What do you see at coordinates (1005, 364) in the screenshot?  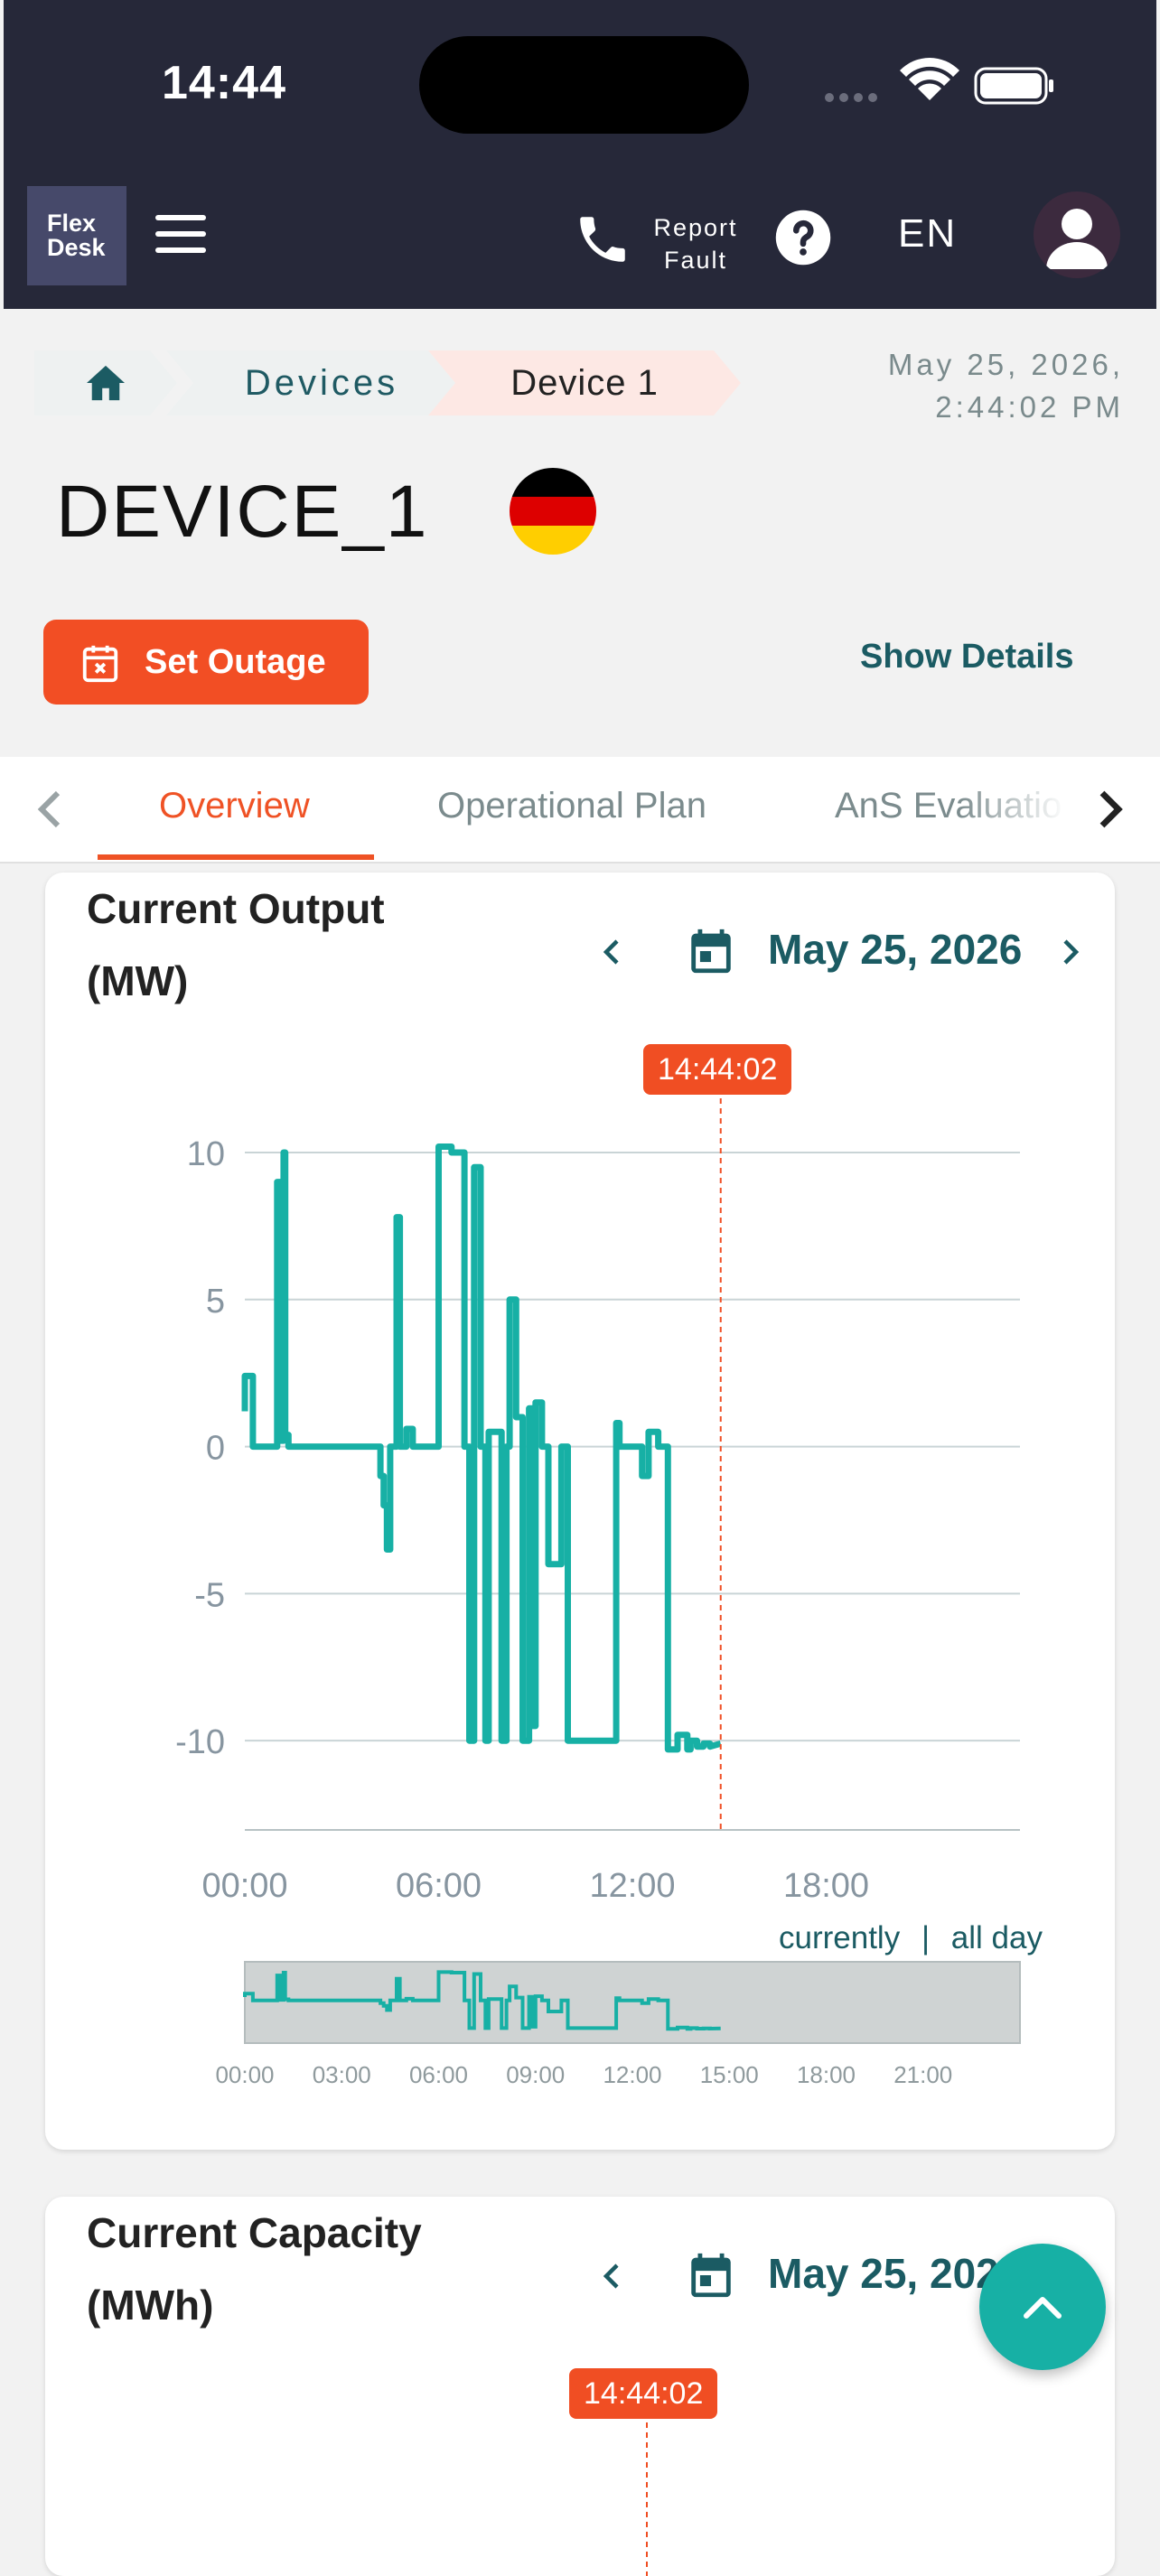 I see `timestamp-date: May 25, 2026,` at bounding box center [1005, 364].